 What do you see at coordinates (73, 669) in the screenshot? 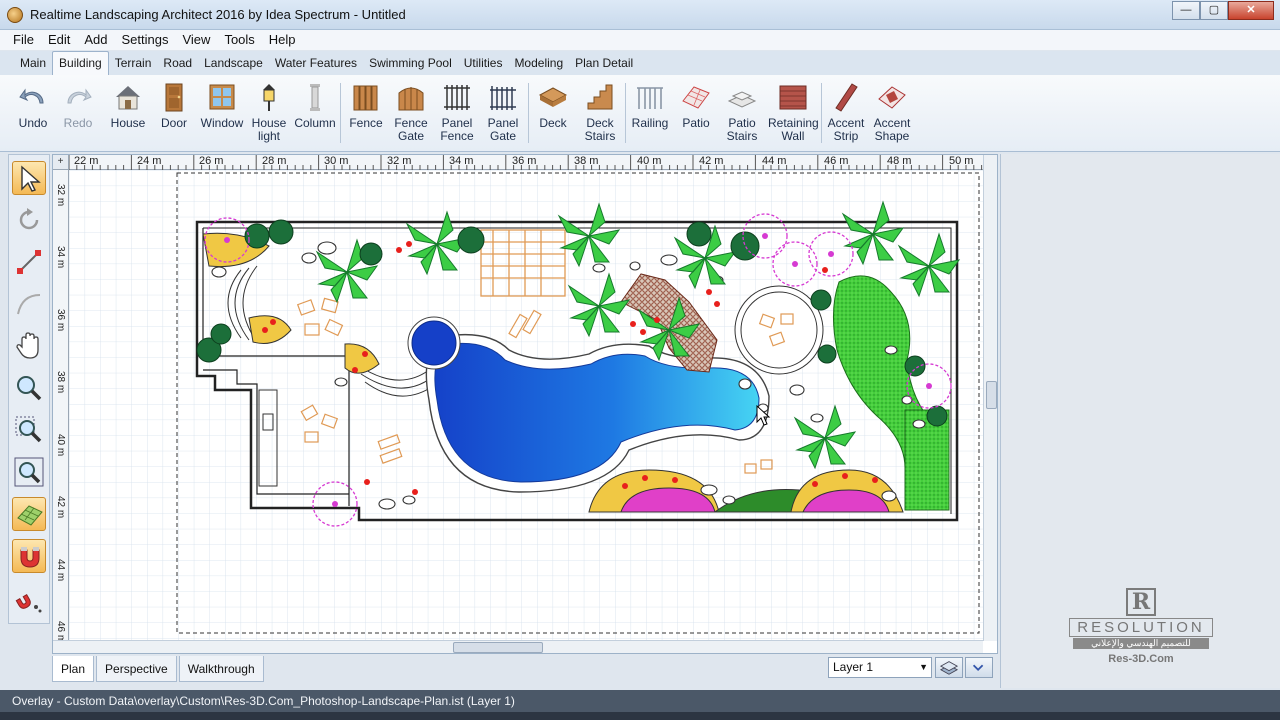
I see `tab-plan: Plan` at bounding box center [73, 669].